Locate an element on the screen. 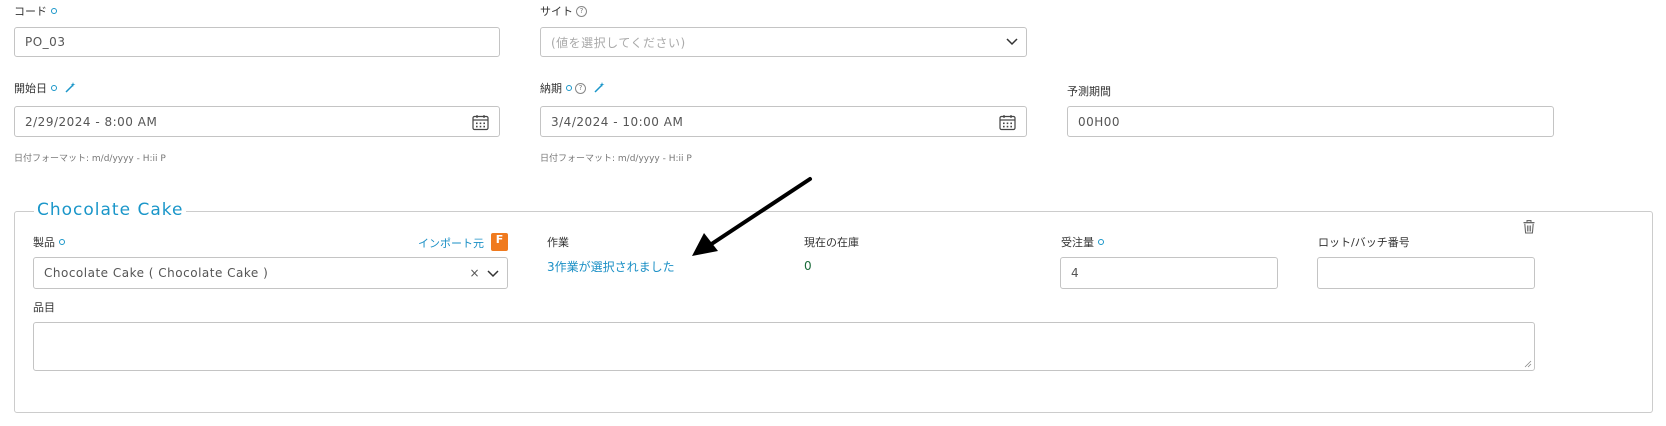 The height and width of the screenshot is (426, 1666). code-label: コード is located at coordinates (35, 12).